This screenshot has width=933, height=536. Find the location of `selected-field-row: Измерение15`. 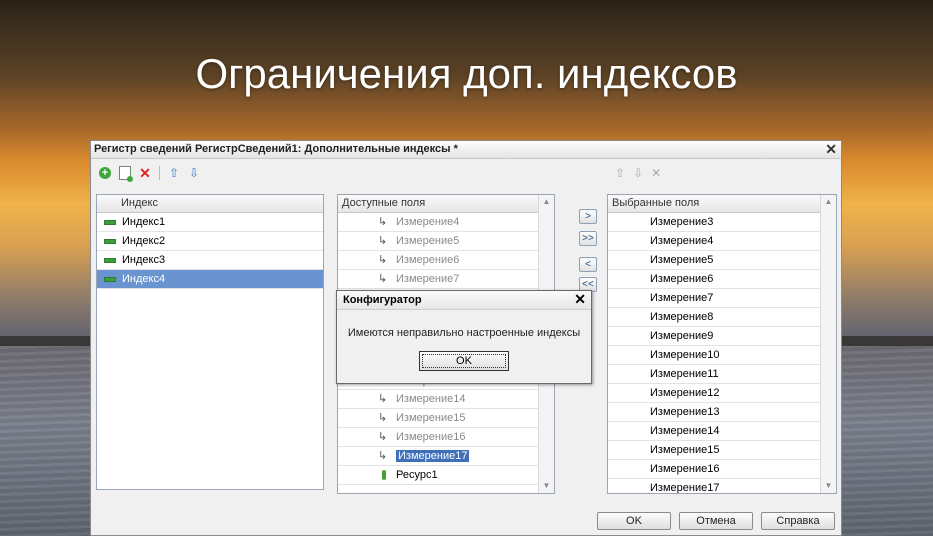

selected-field-row: Измерение15 is located at coordinates (722, 450).